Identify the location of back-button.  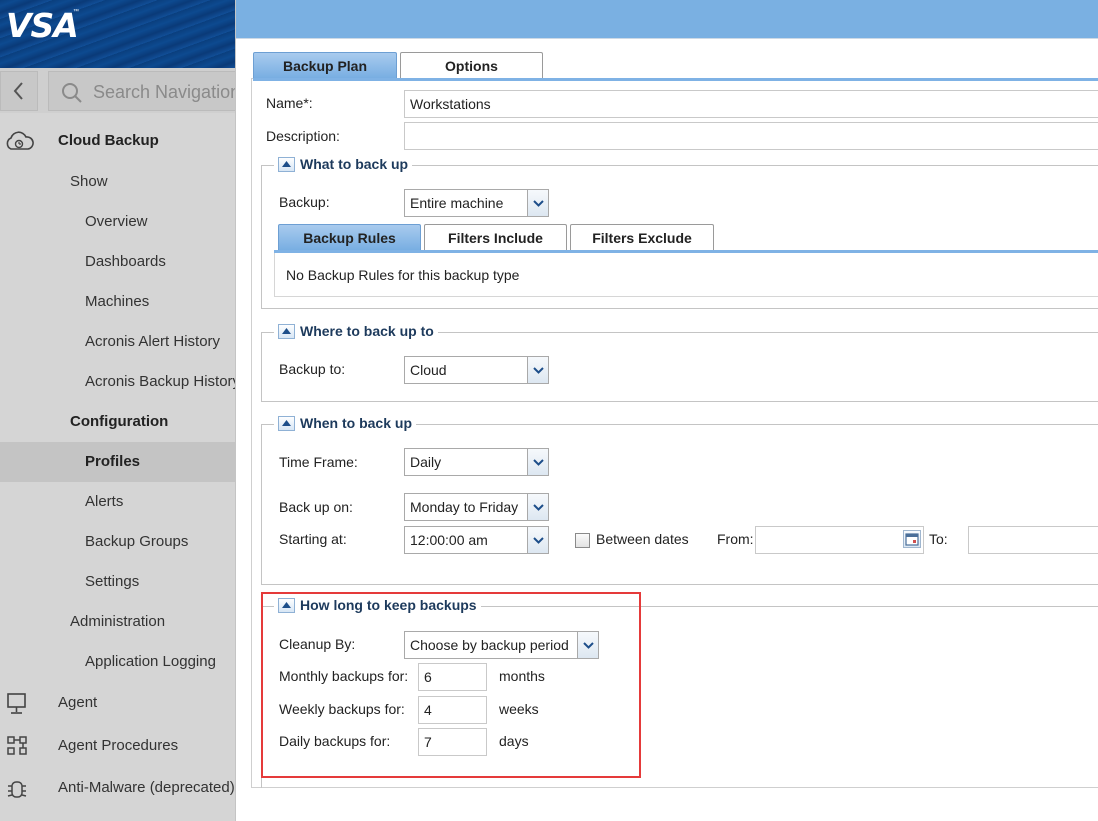
(19, 91).